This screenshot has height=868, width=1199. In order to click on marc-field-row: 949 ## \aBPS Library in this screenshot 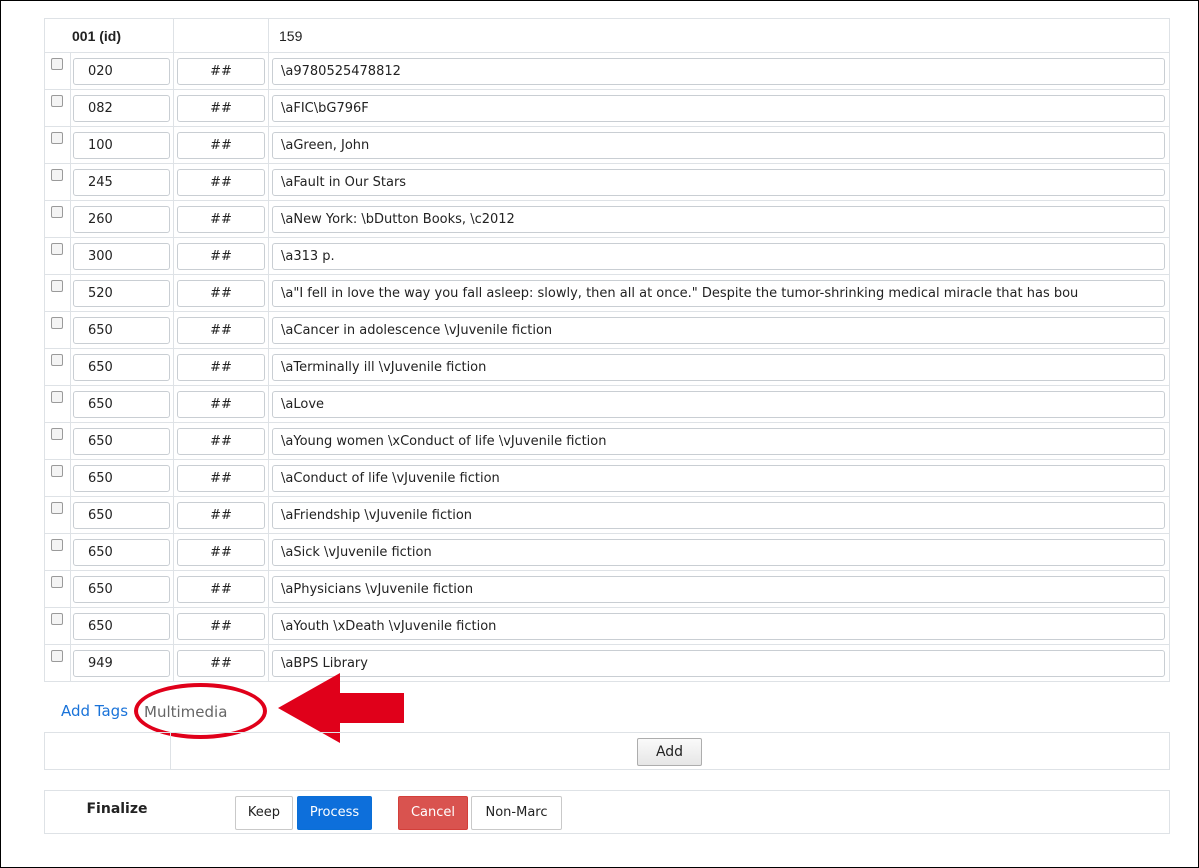, I will do `click(607, 663)`.